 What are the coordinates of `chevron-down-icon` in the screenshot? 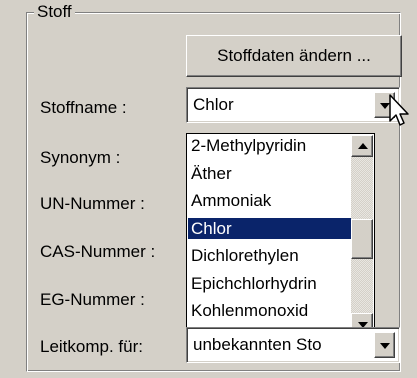 It's located at (385, 346).